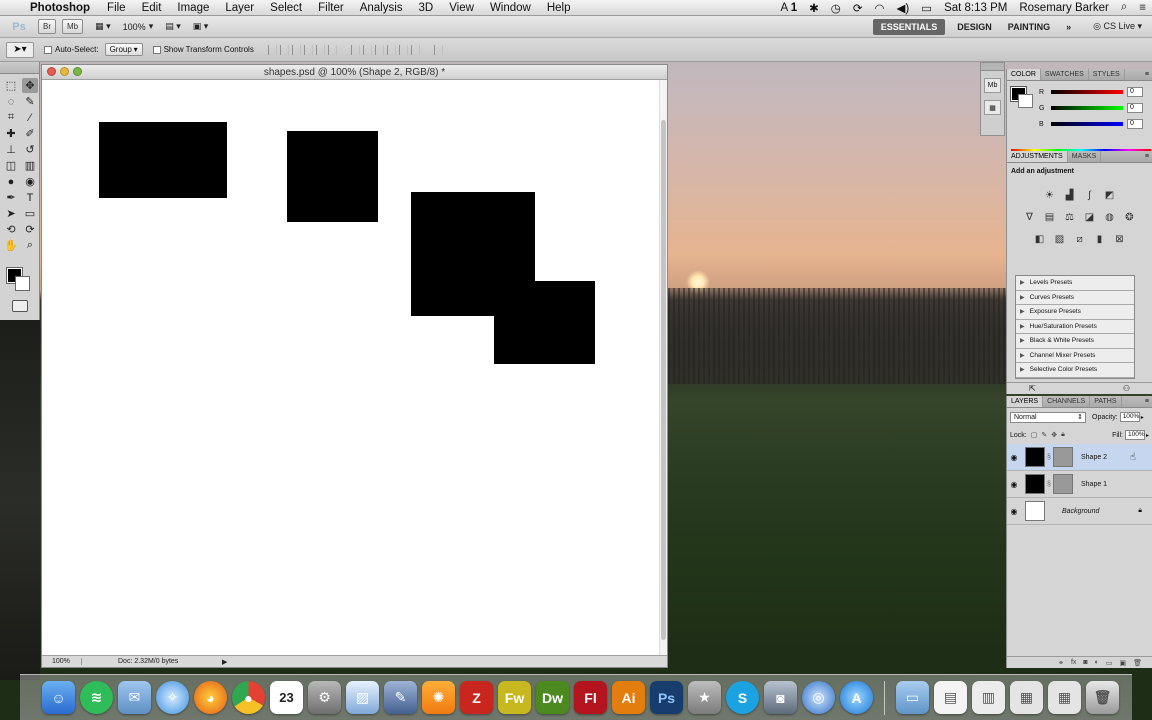 The width and height of the screenshot is (1152, 720). What do you see at coordinates (590, 697) in the screenshot?
I see `flash-icon: Fl` at bounding box center [590, 697].